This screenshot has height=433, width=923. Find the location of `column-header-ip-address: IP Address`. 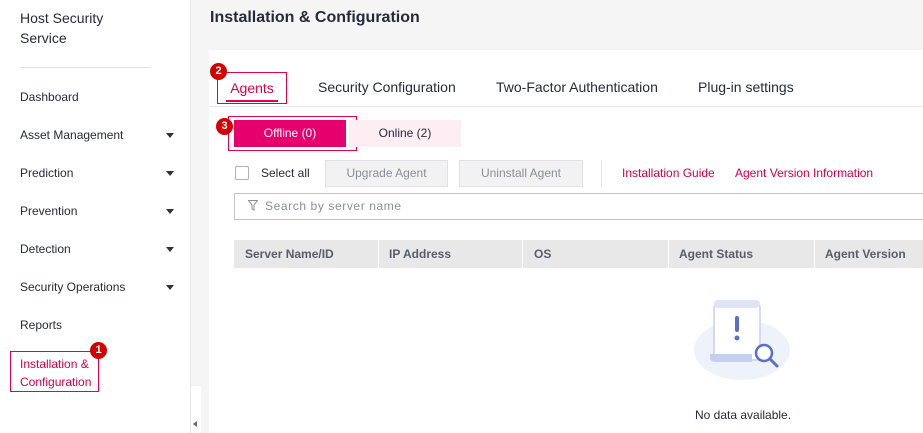

column-header-ip-address: IP Address is located at coordinates (420, 254).